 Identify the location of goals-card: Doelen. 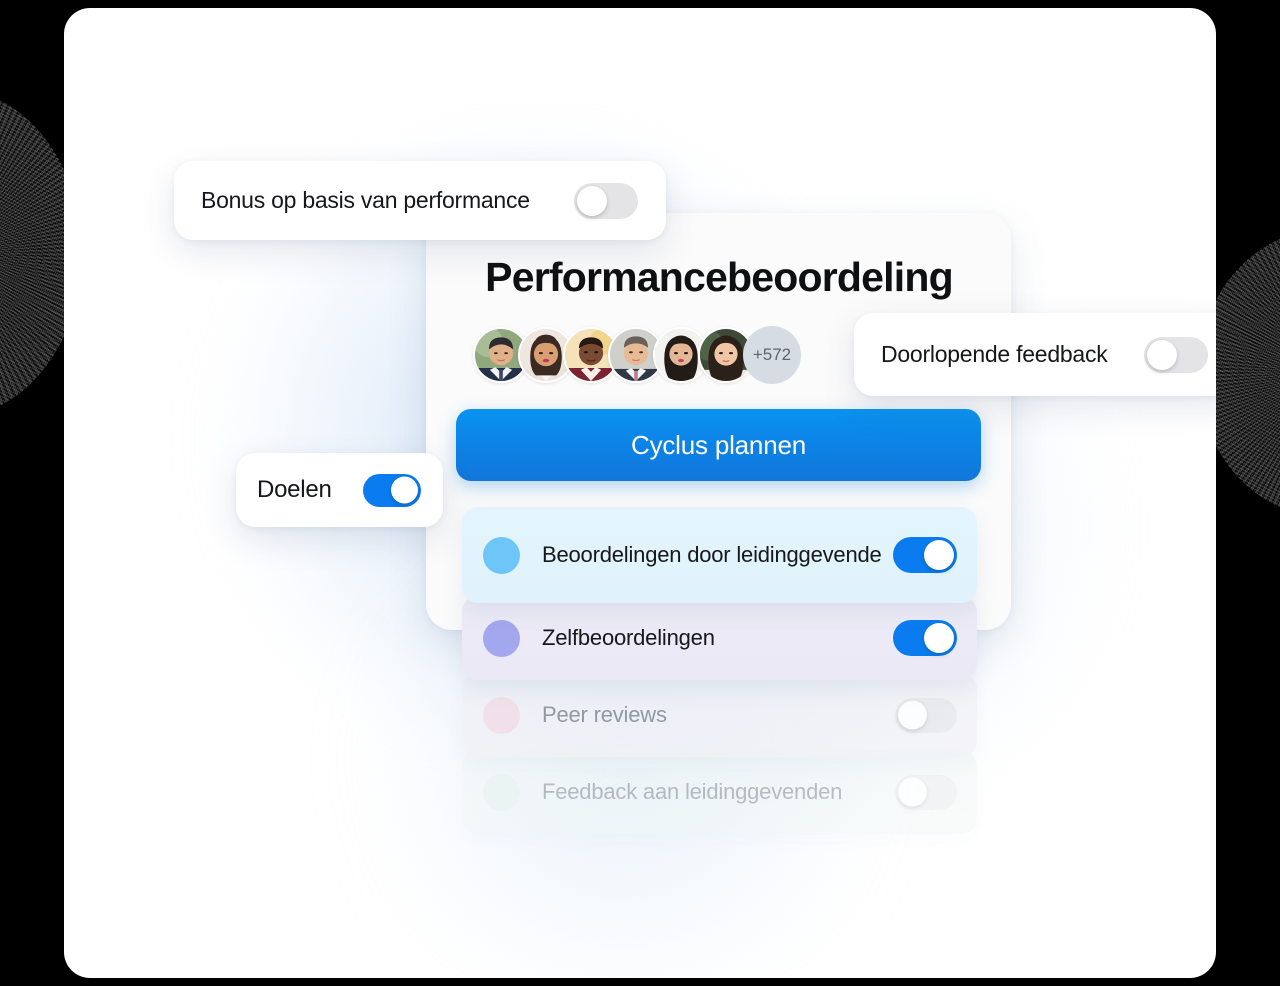
(339, 490).